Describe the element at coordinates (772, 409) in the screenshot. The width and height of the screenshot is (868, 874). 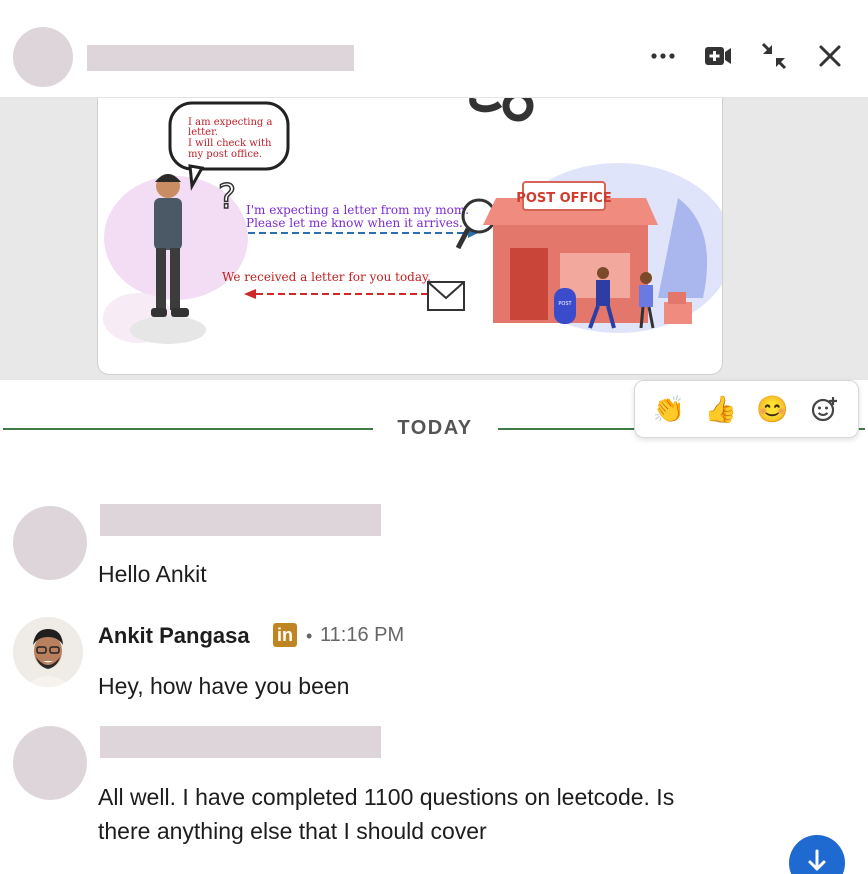
I see `smile-reaction: 😊` at that location.